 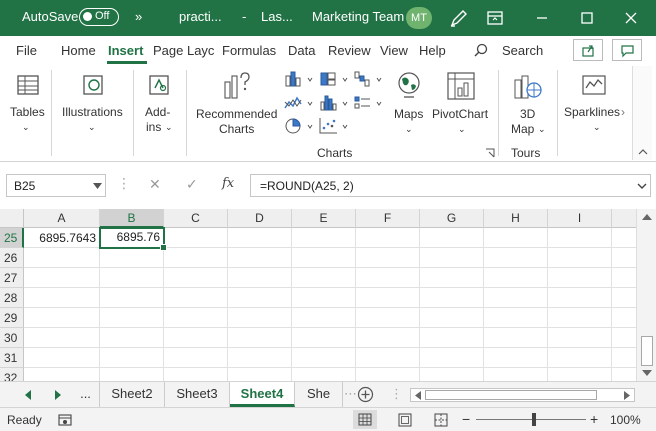 I want to click on zoom-slider-thumb, so click(x=534, y=419).